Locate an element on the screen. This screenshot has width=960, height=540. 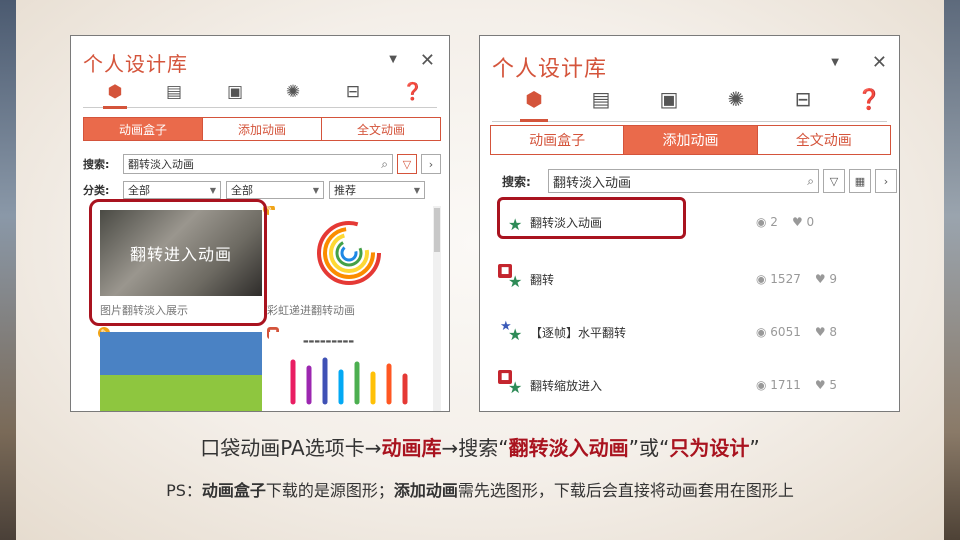
animation-stats: ◉ 1711 ♥ 5 is located at coordinates (796, 385).